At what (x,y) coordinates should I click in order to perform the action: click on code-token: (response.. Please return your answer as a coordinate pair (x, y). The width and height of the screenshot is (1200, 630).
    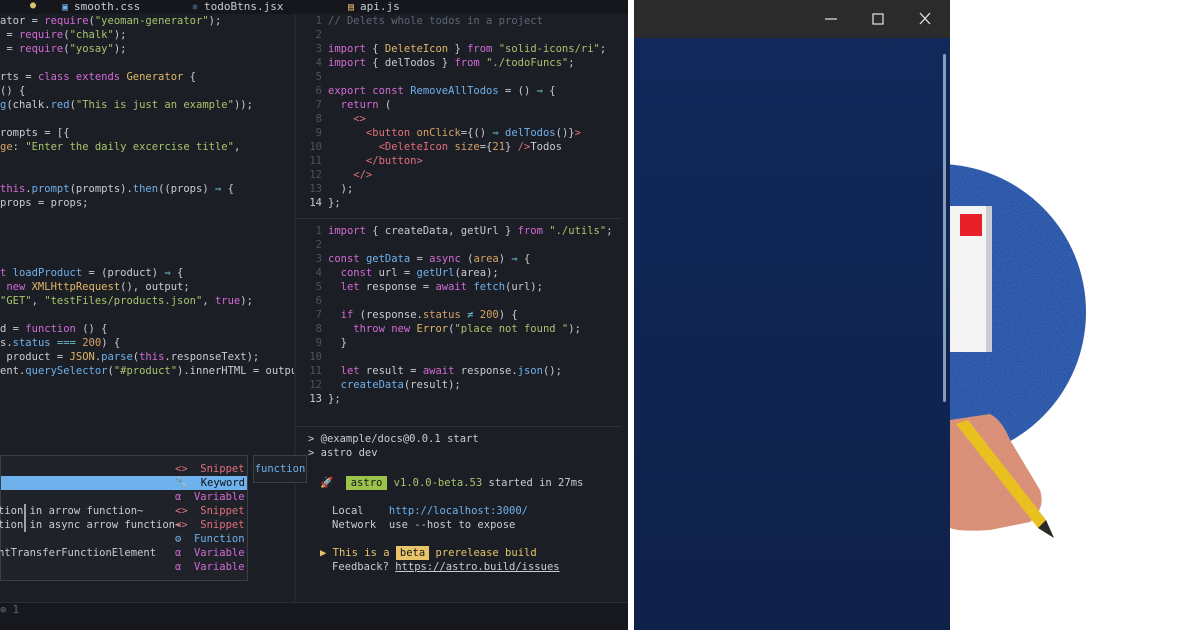
    Looking at the image, I should click on (388, 315).